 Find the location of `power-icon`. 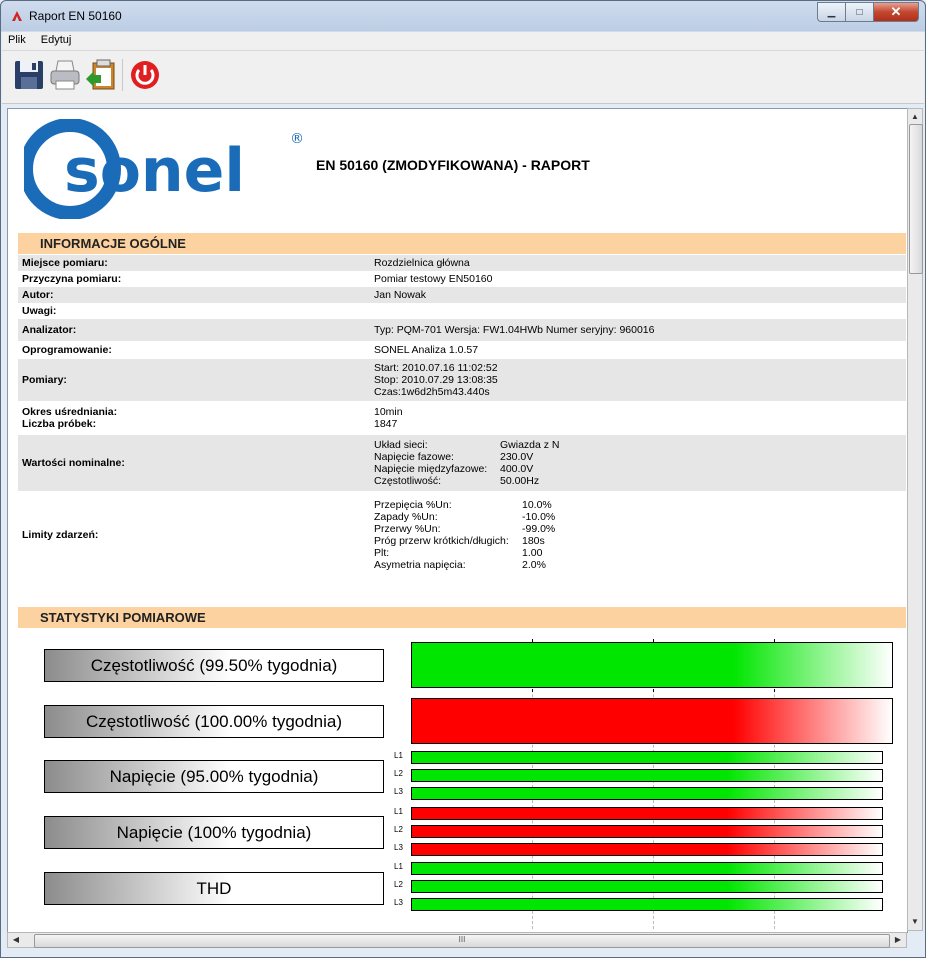

power-icon is located at coordinates (145, 75).